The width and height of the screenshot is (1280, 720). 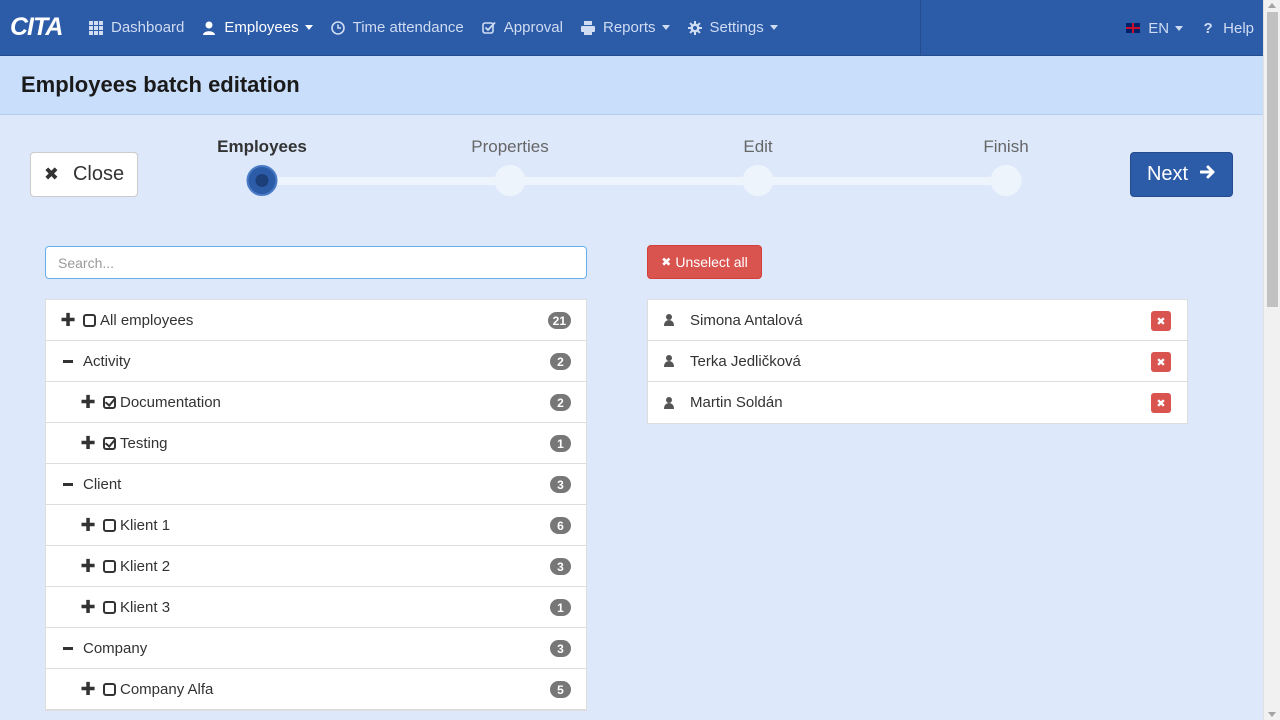 What do you see at coordinates (36, 27) in the screenshot?
I see `logo-text: CITA` at bounding box center [36, 27].